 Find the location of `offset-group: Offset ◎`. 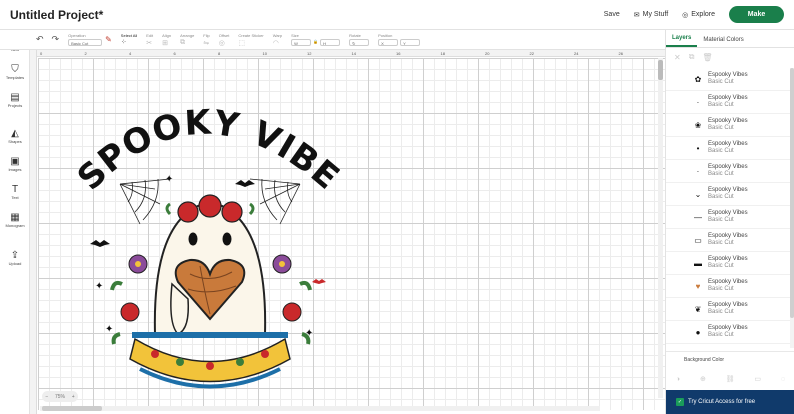

offset-group: Offset ◎ is located at coordinates (224, 40).